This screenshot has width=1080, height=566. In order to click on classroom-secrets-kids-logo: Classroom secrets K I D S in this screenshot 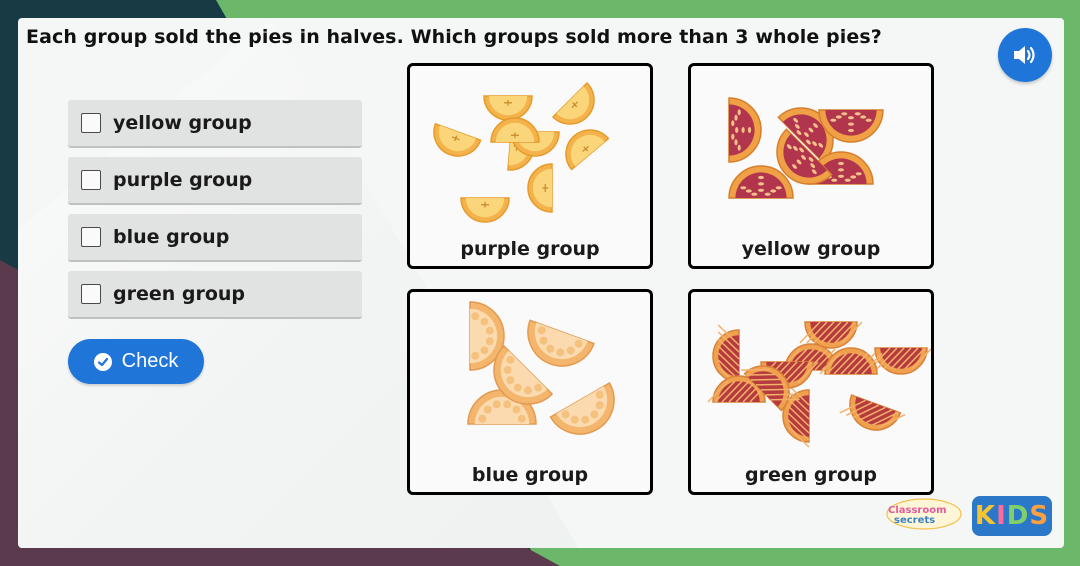, I will do `click(970, 515)`.